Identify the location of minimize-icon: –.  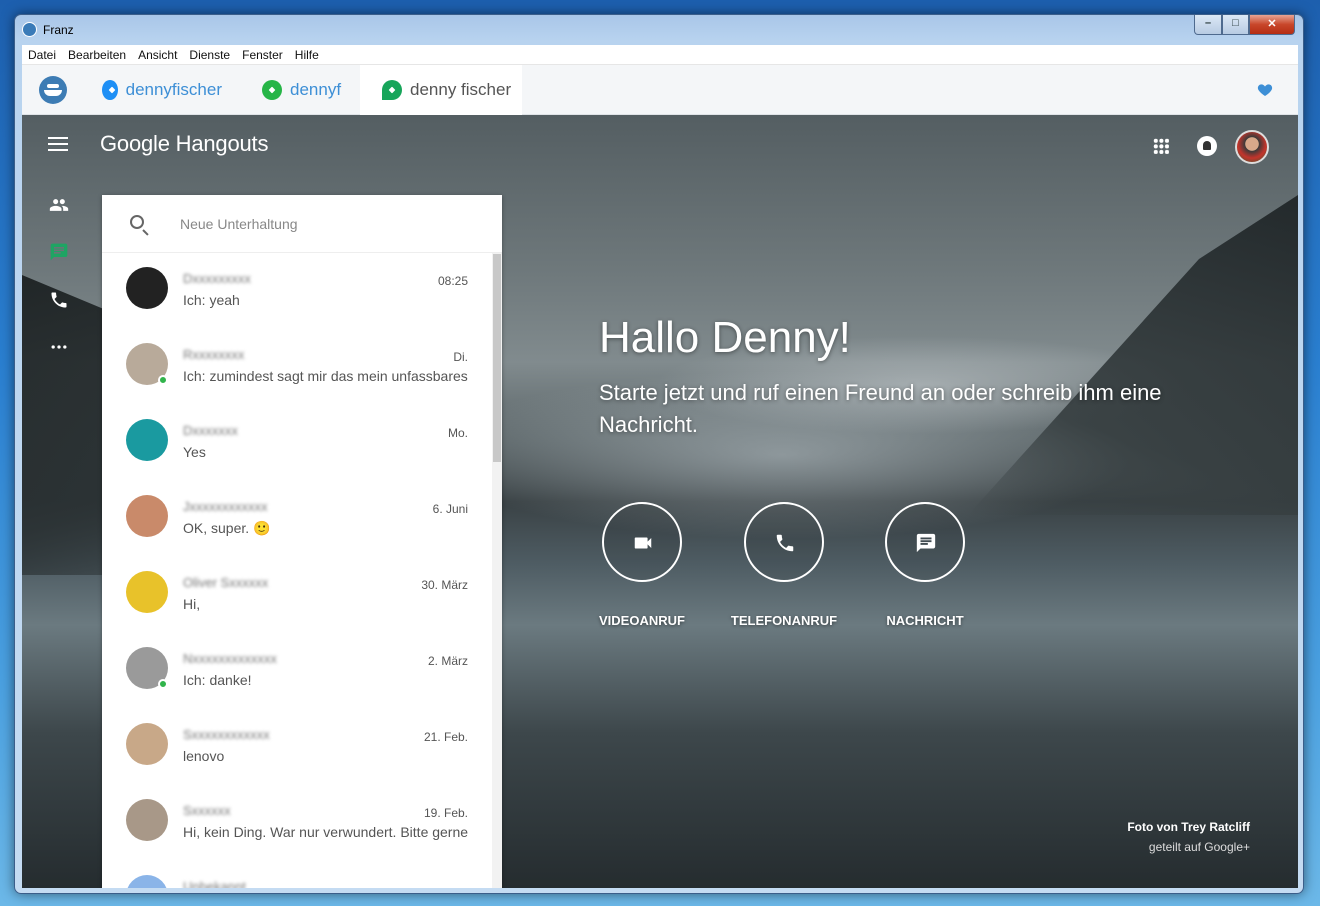
(1208, 23).